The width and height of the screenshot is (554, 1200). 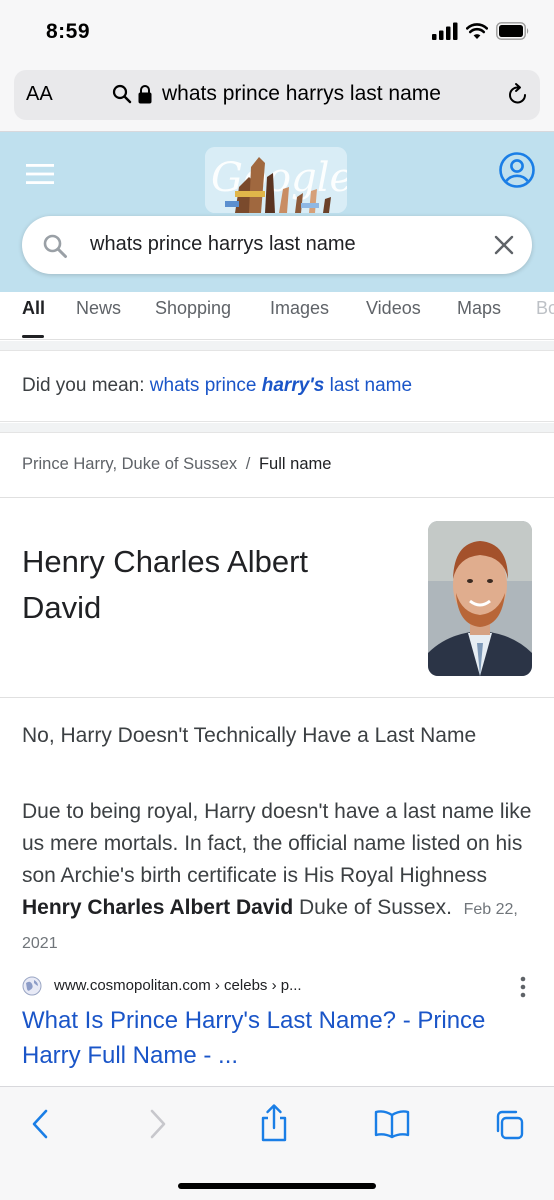 I want to click on search-box: whats prince harrys last name, so click(x=277, y=245).